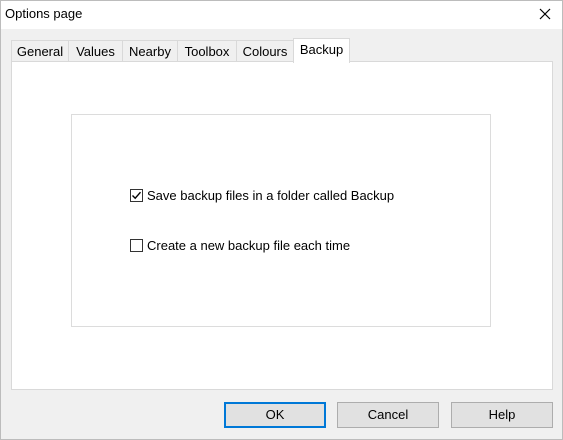 The image size is (563, 440). I want to click on option-new-backup-each-time: Create a new backup file each time, so click(240, 245).